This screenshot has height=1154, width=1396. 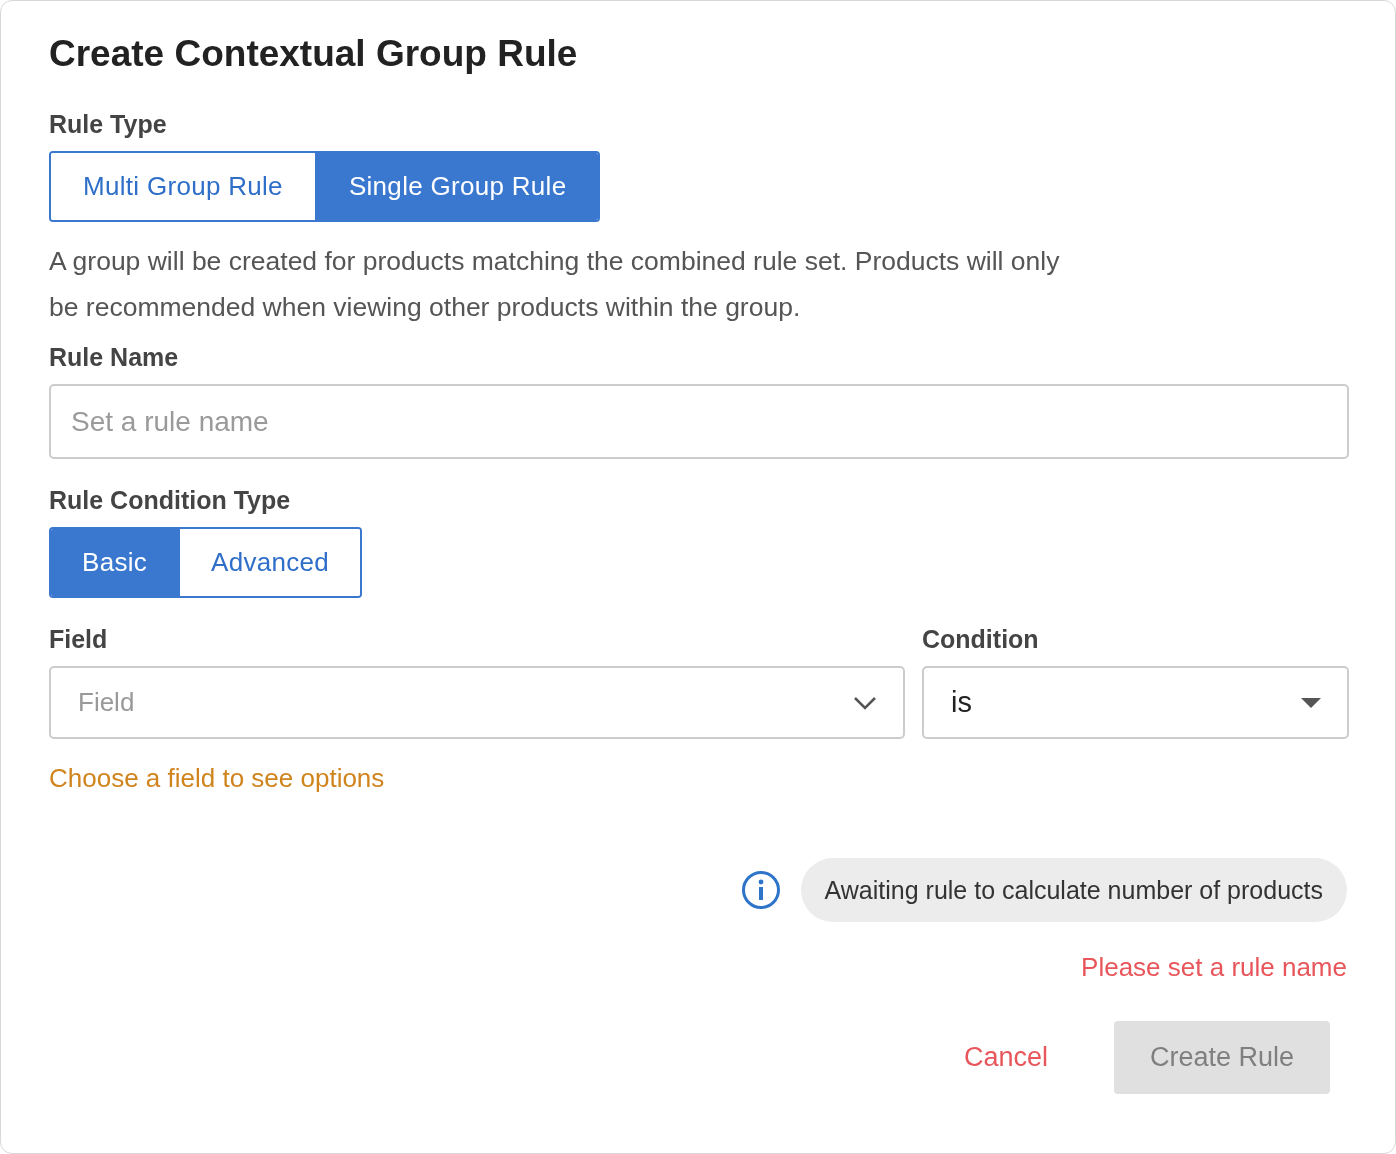 I want to click on info-icon, so click(x=760, y=890).